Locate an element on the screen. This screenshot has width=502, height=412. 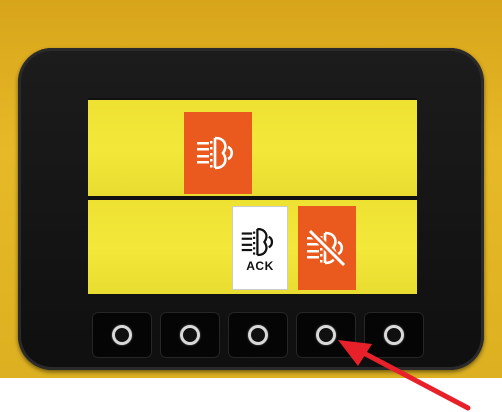
ack-tile: ACK is located at coordinates (260, 248).